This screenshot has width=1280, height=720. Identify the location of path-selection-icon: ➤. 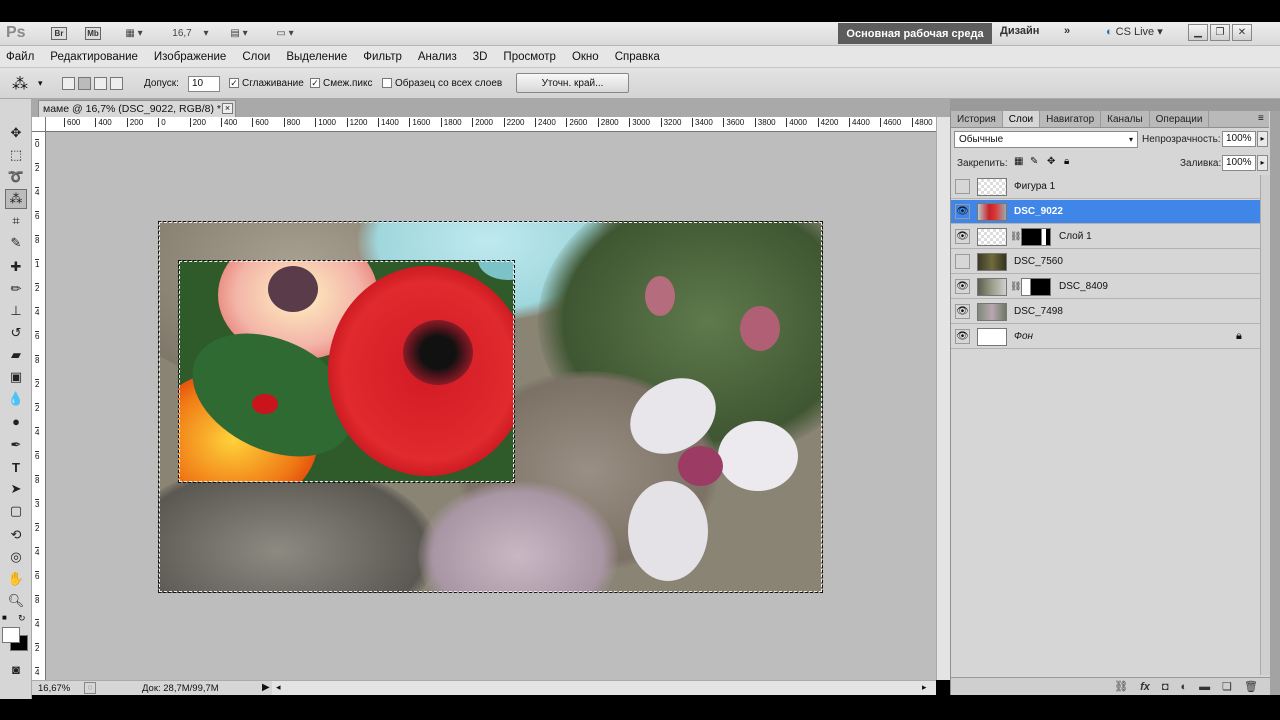
(16, 489).